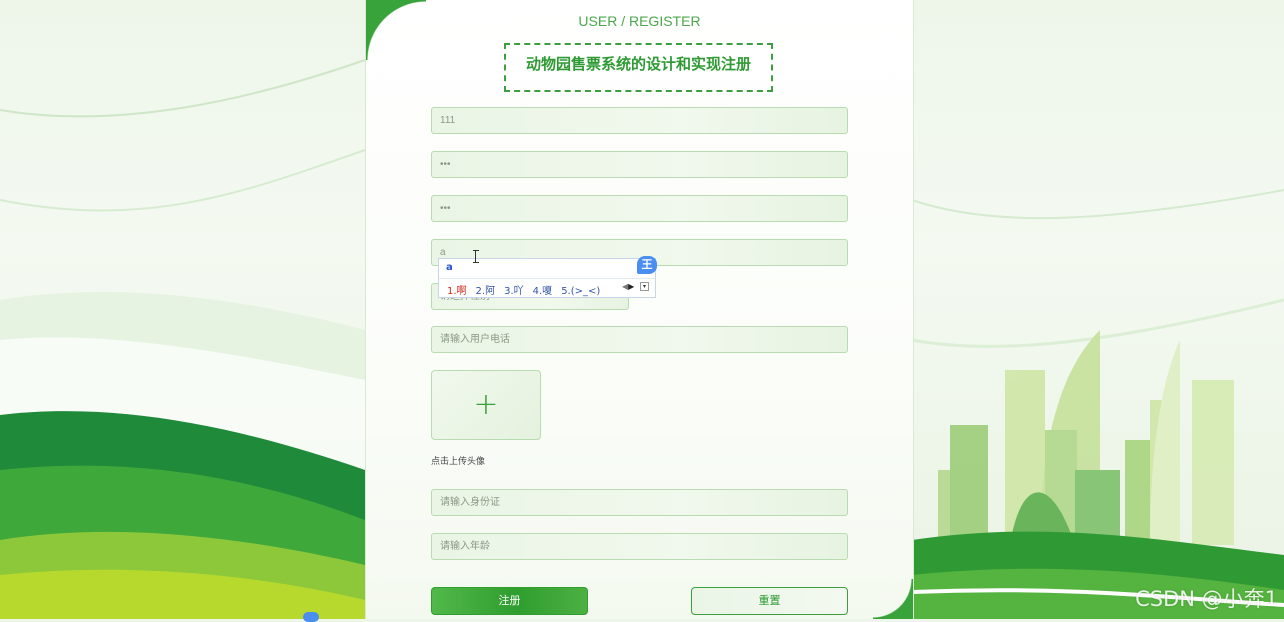 The width and height of the screenshot is (1284, 622). What do you see at coordinates (486, 291) in the screenshot?
I see `ime-candidate: 2.阿` at bounding box center [486, 291].